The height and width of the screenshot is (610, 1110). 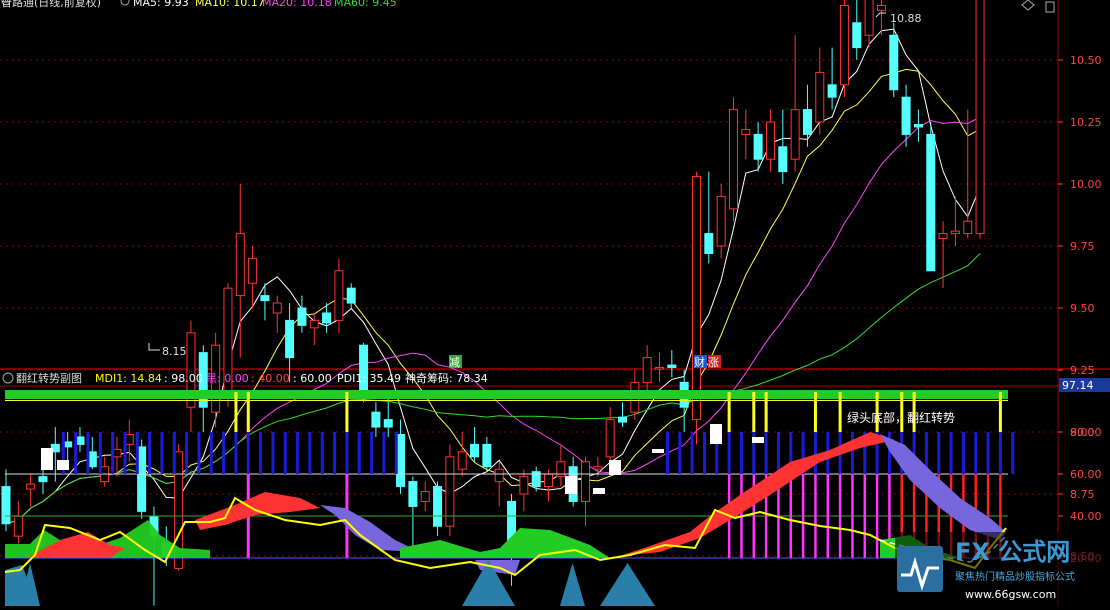 What do you see at coordinates (49, 378) in the screenshot?
I see `indicator-title: 翻红转势副图` at bounding box center [49, 378].